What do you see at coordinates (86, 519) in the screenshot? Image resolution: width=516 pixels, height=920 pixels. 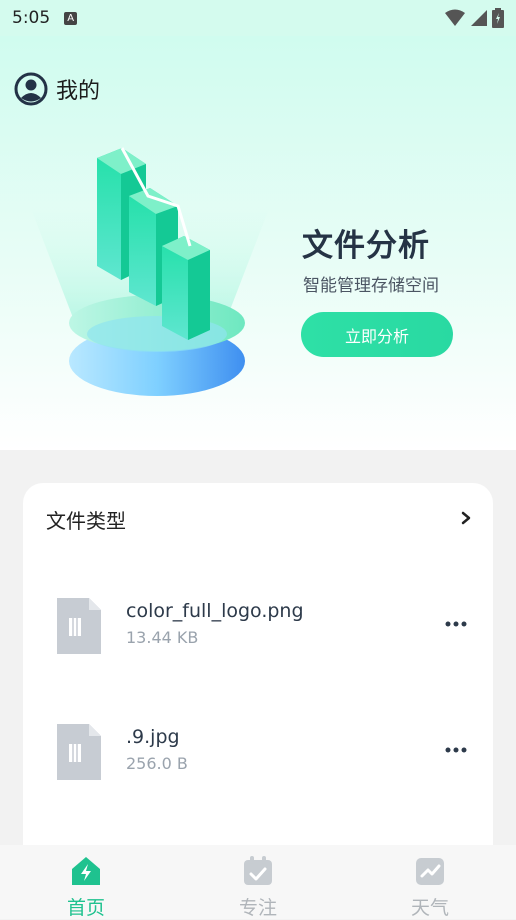 I see `file-types-title: 文件类型` at bounding box center [86, 519].